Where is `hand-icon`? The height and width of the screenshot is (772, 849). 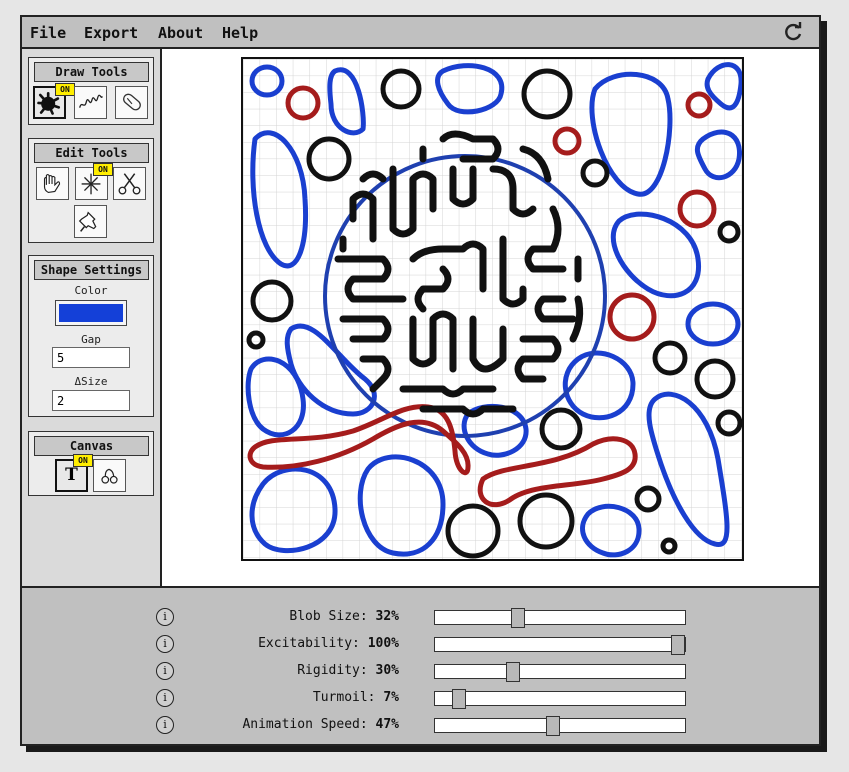 hand-icon is located at coordinates (52, 183).